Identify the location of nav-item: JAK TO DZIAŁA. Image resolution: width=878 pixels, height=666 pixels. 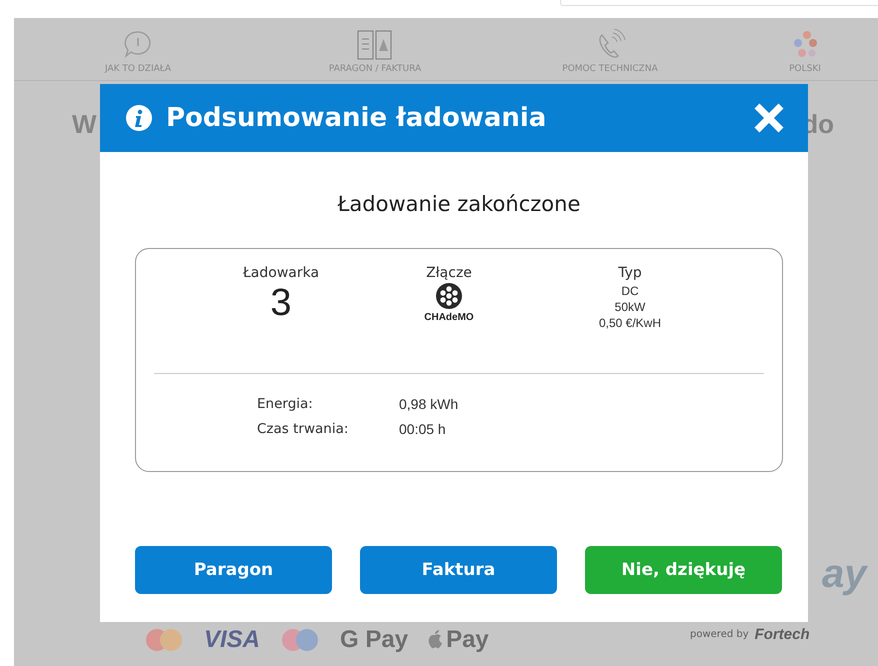
(138, 49).